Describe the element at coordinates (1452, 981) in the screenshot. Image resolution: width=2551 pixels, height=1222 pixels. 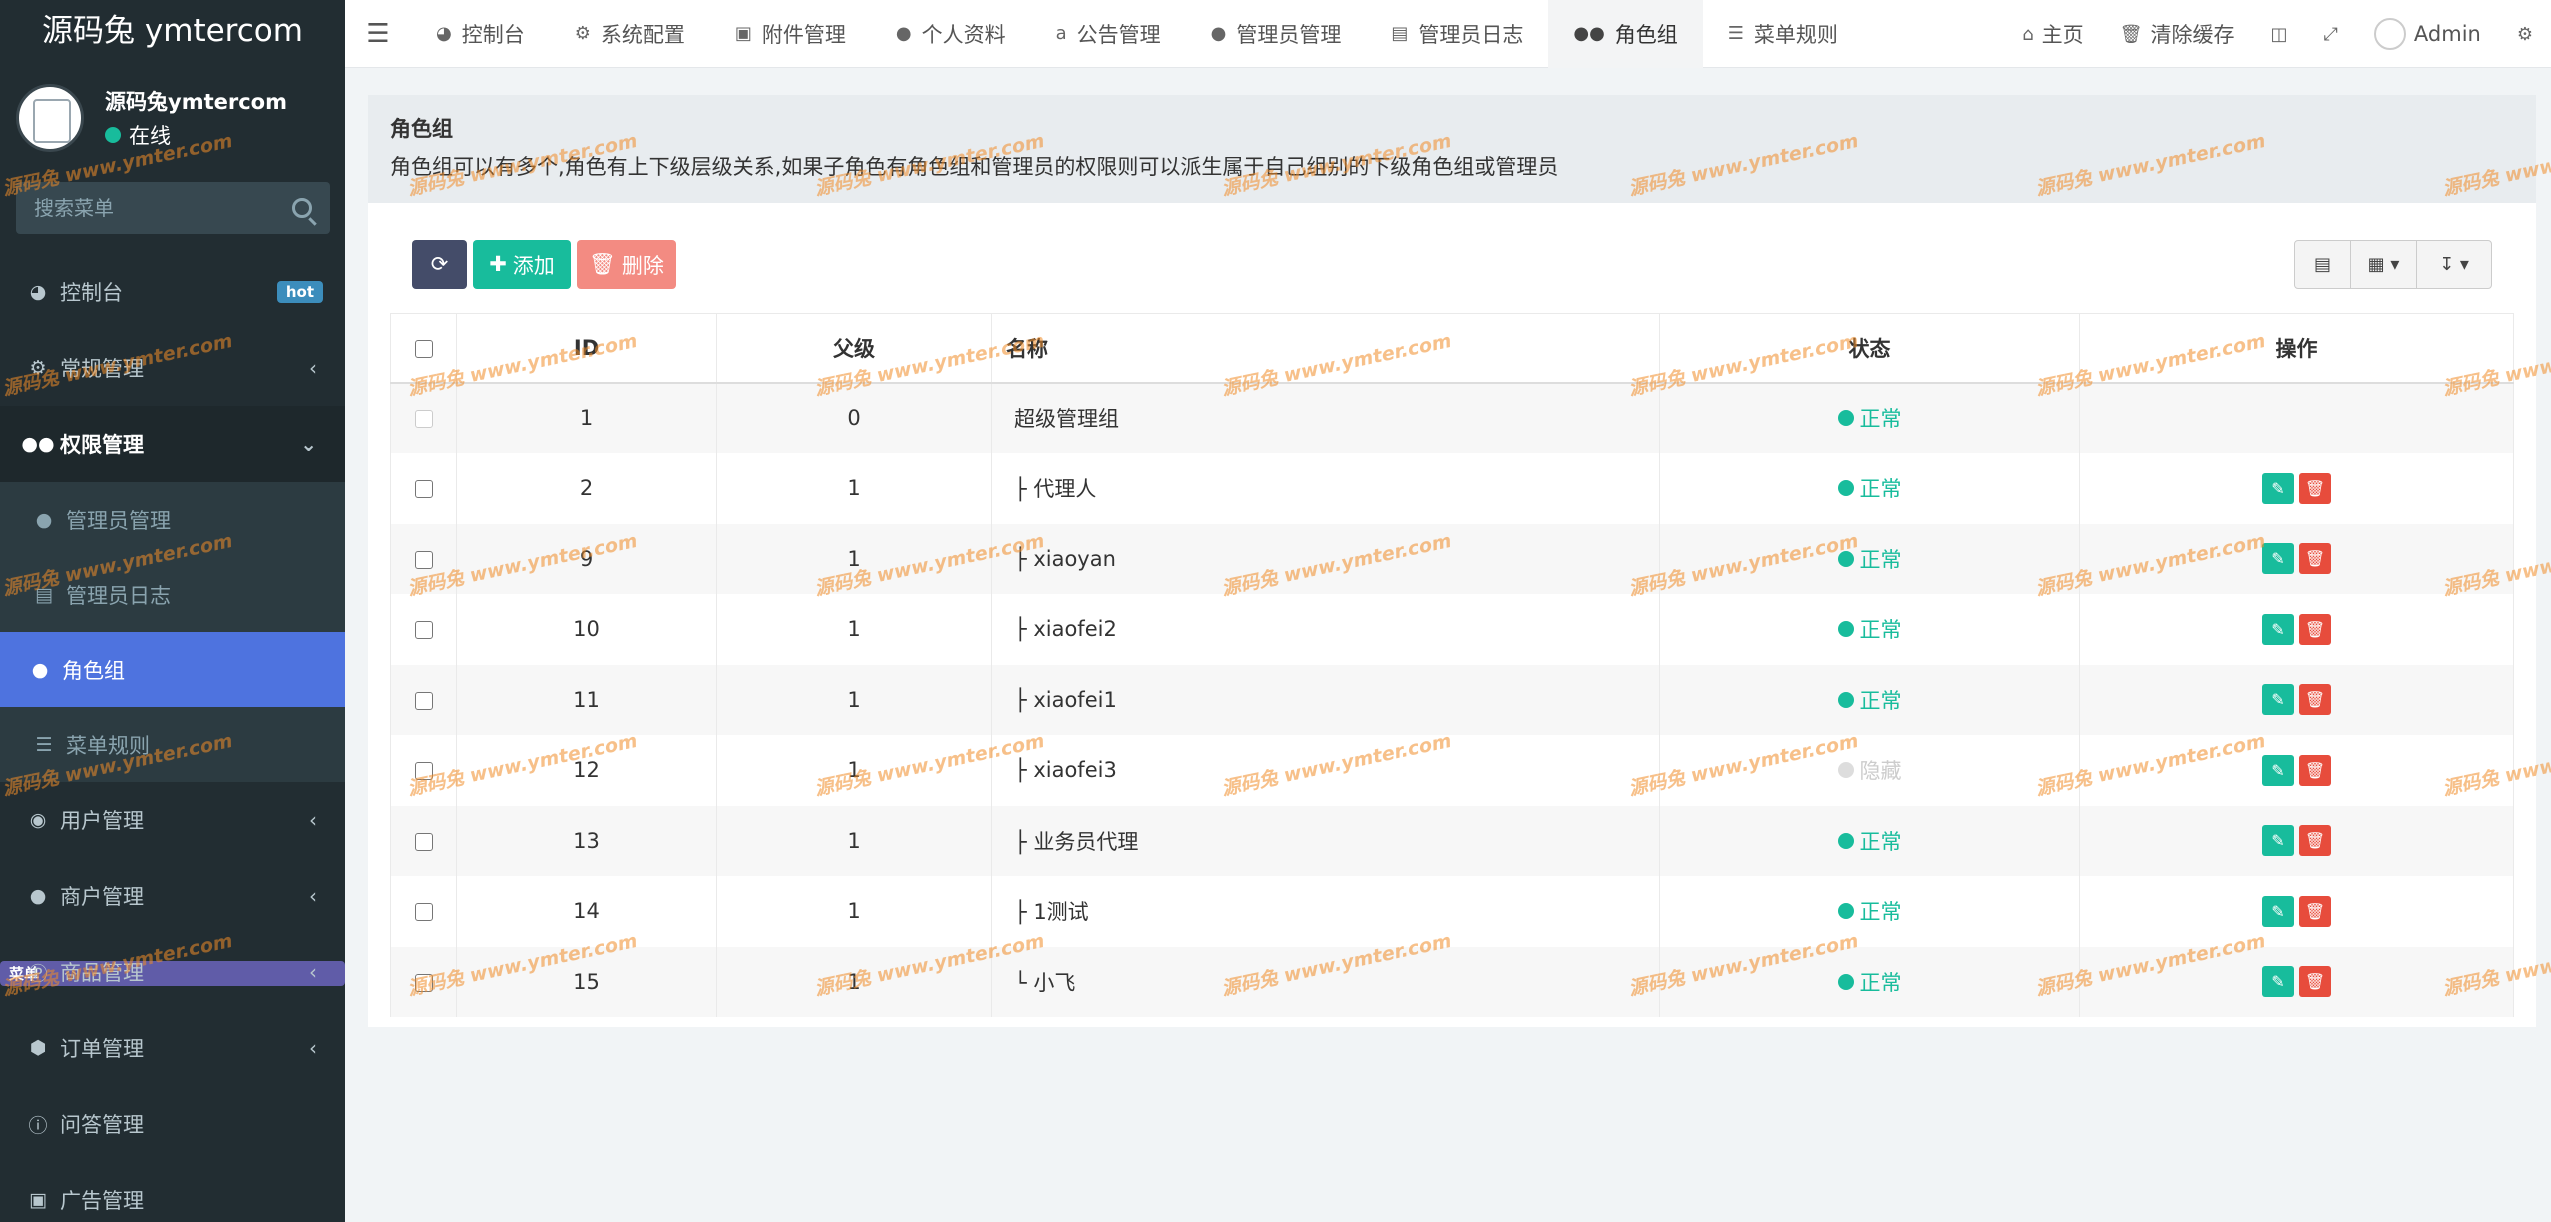
I see `table-row: 15 1 └ 小飞 正常 ✎ 🗑` at that location.